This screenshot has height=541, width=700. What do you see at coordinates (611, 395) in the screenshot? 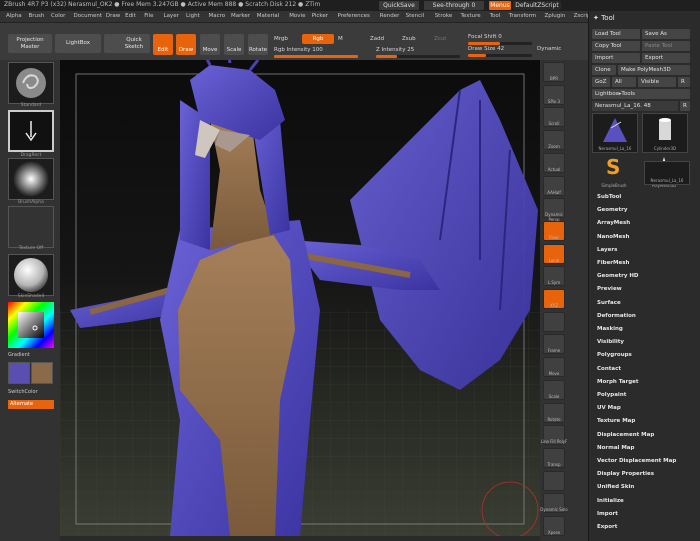
I see `tool-menu-polypaint: Polypaint` at bounding box center [611, 395].